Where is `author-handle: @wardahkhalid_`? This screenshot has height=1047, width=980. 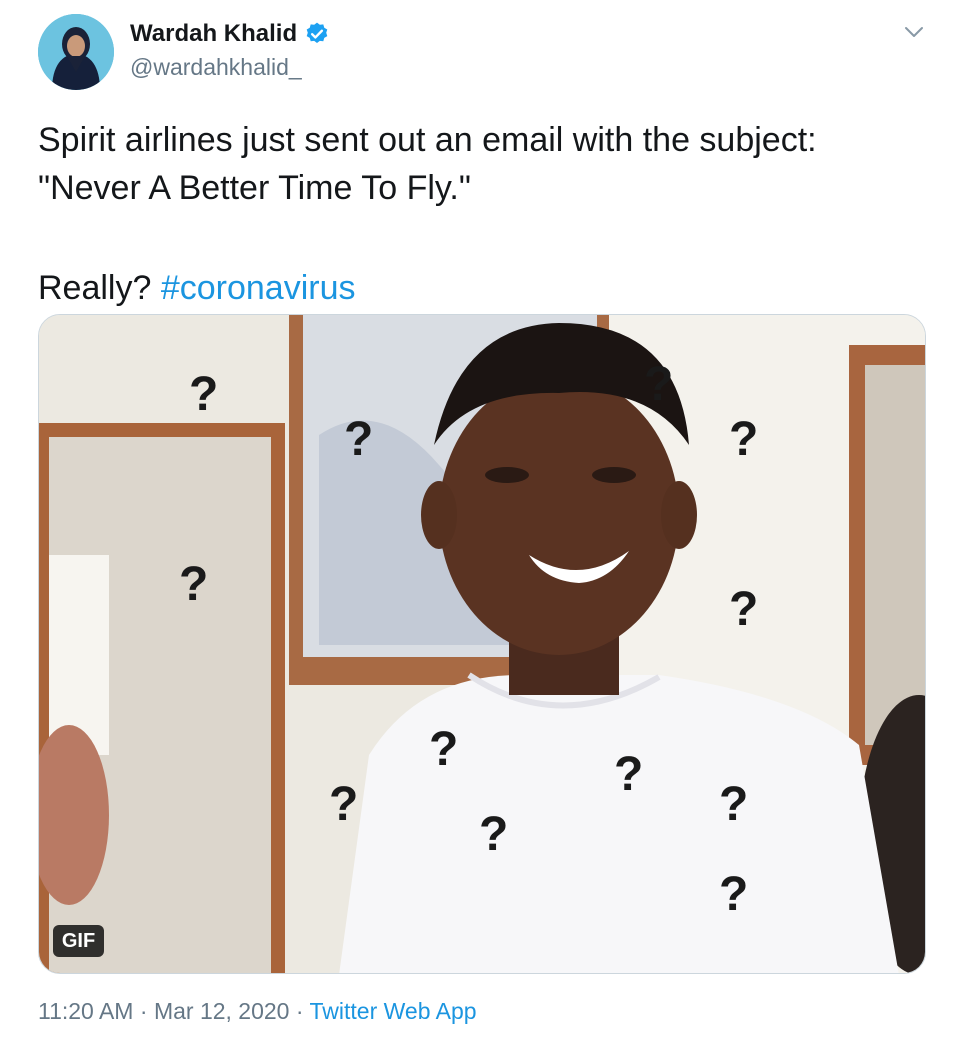
author-handle: @wardahkhalid_ is located at coordinates (216, 67).